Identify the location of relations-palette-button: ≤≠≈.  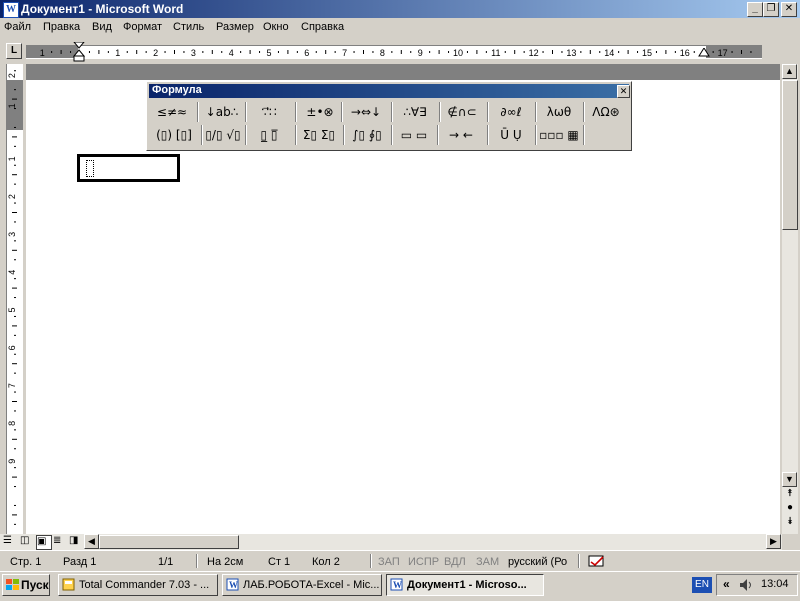
(172, 112).